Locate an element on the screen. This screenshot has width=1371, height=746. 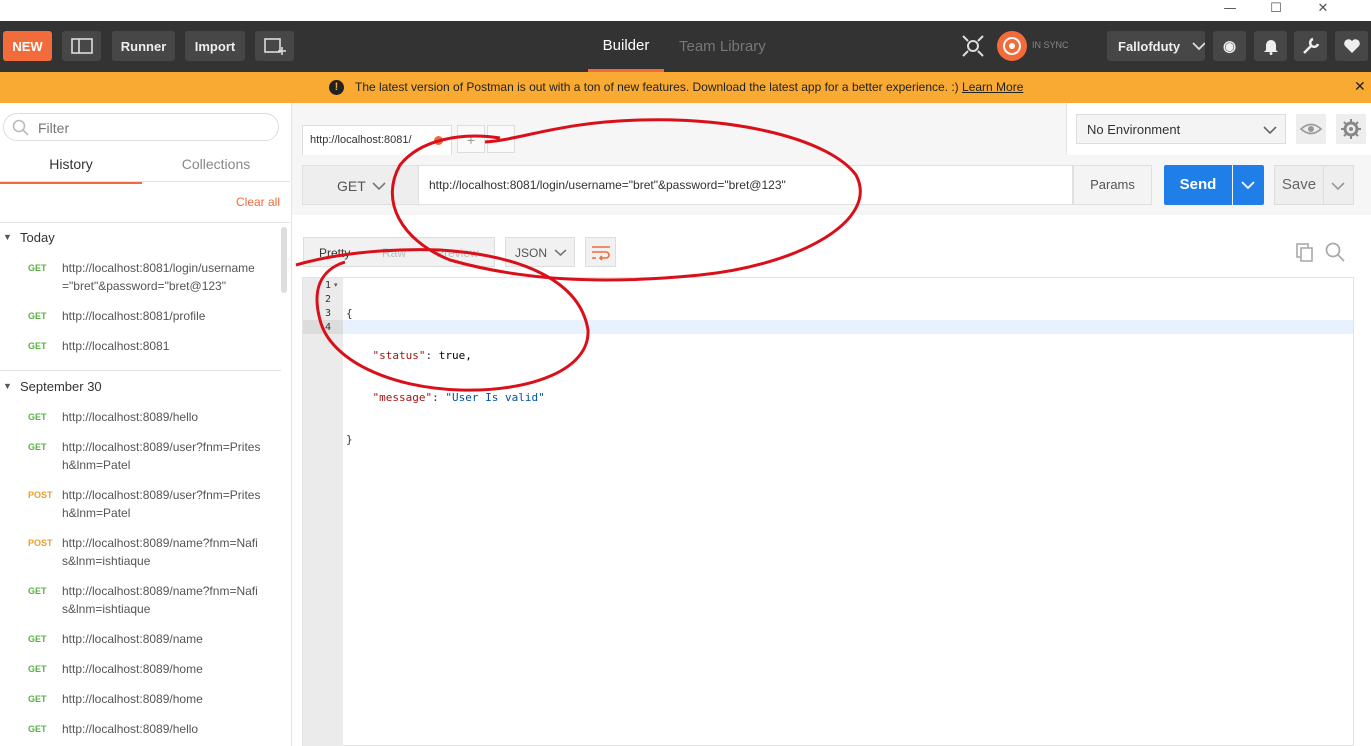
globe-button: ◉ is located at coordinates (1229, 46).